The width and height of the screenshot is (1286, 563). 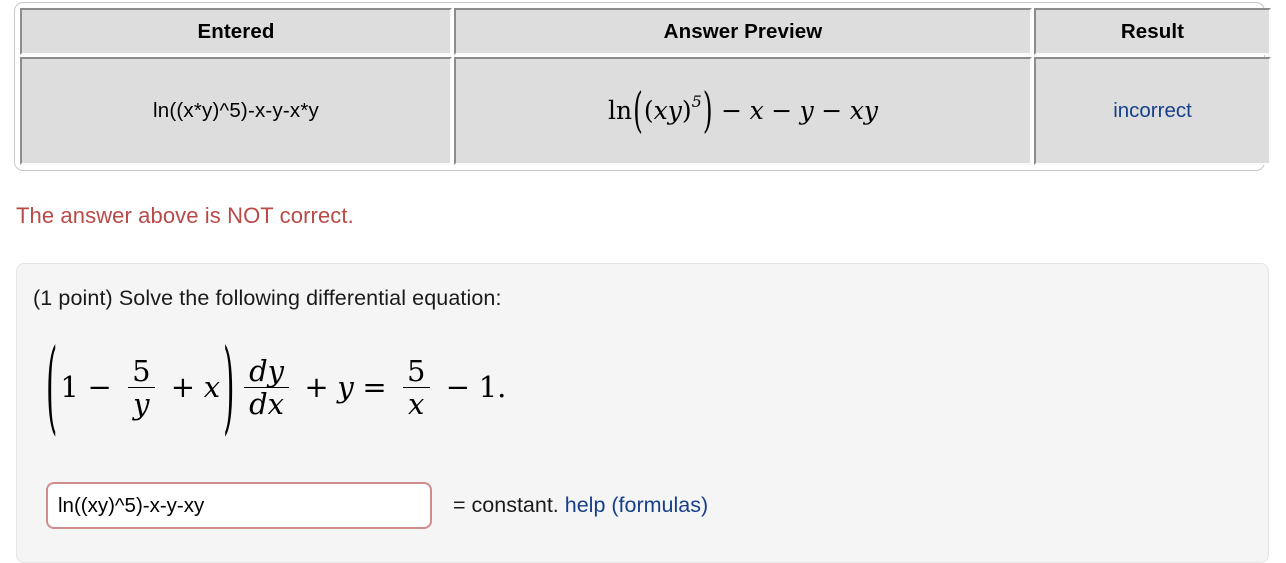 I want to click on eq-frac1-numerator: 5, so click(x=141, y=371).